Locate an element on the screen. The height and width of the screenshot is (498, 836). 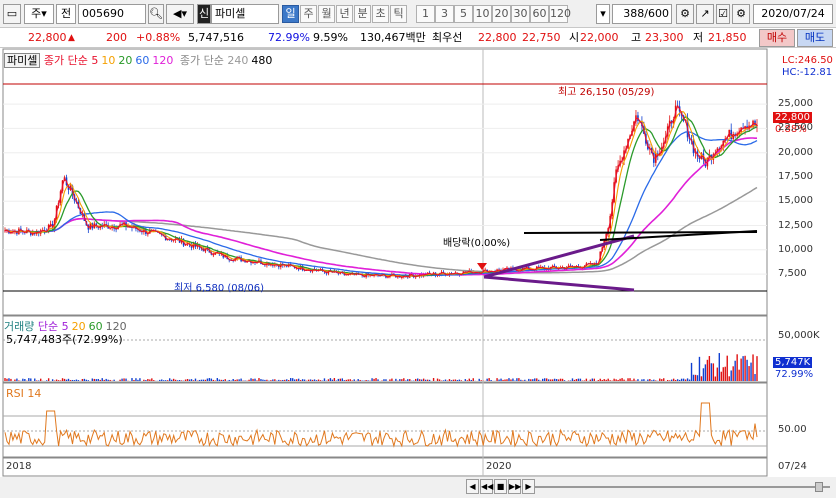
time-label-right: 07/24 is located at coordinates (792, 466).